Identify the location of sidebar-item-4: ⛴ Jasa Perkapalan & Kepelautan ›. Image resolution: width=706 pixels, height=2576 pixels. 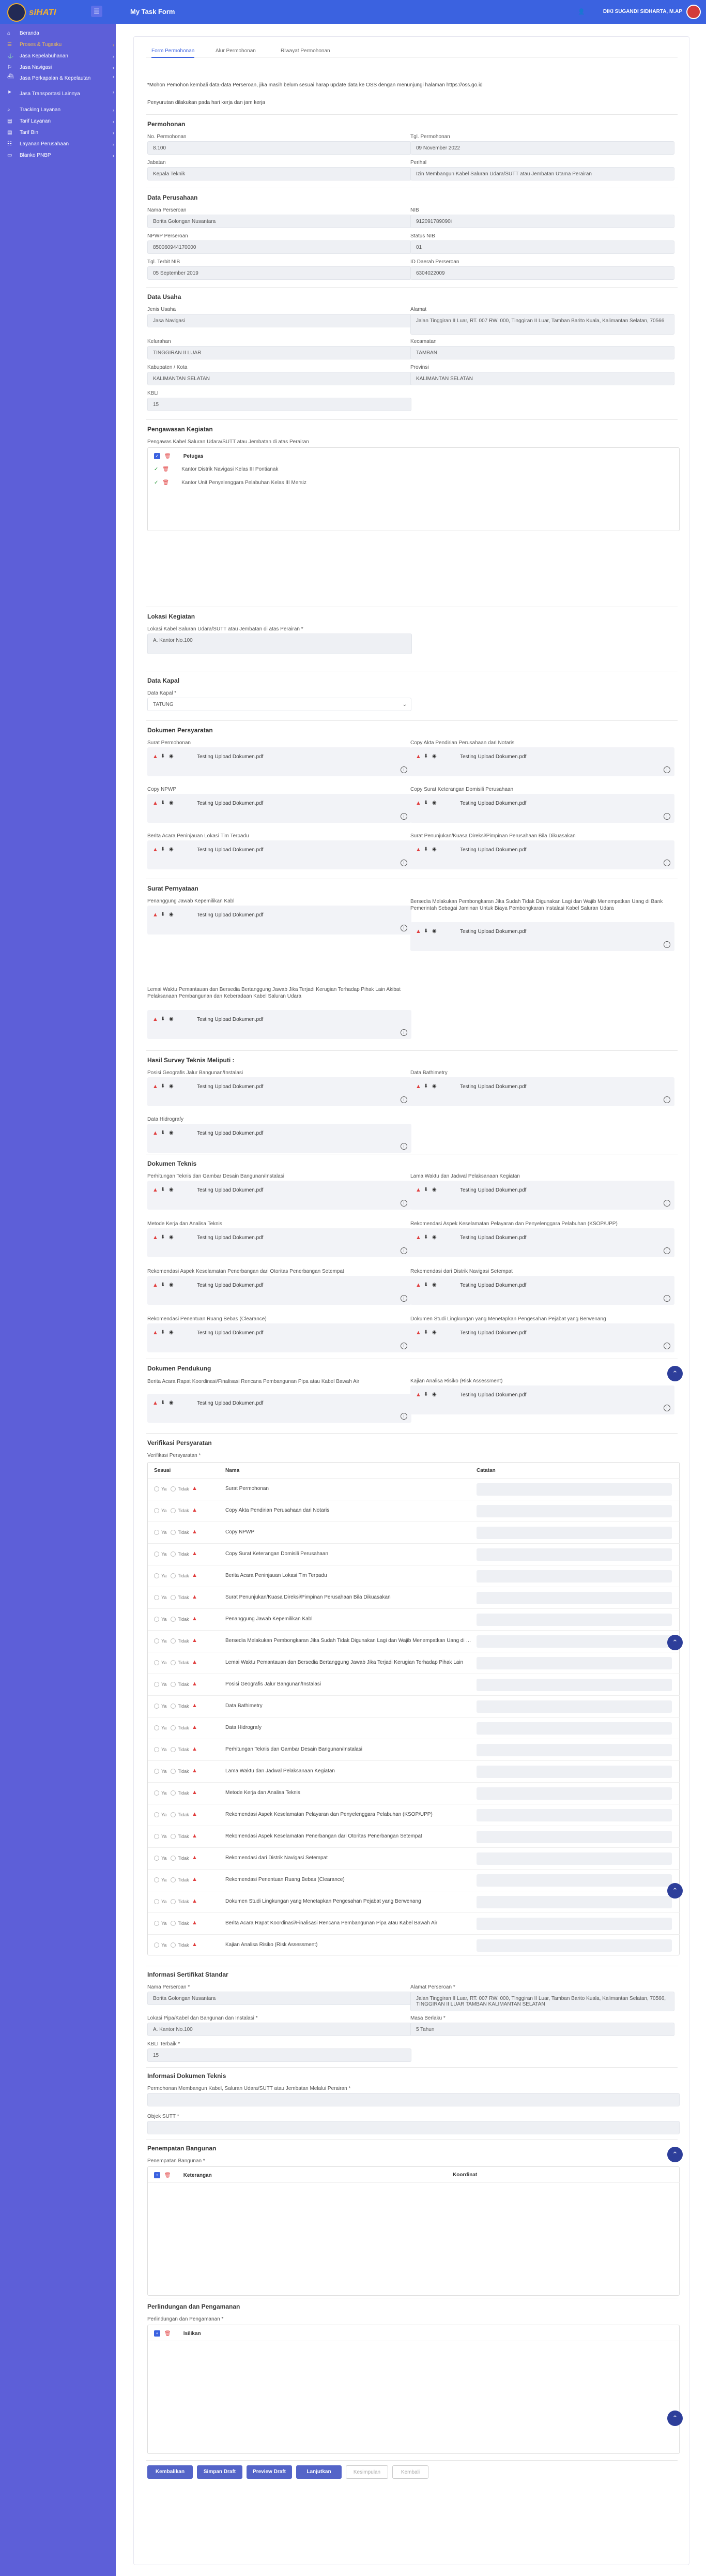
(58, 81).